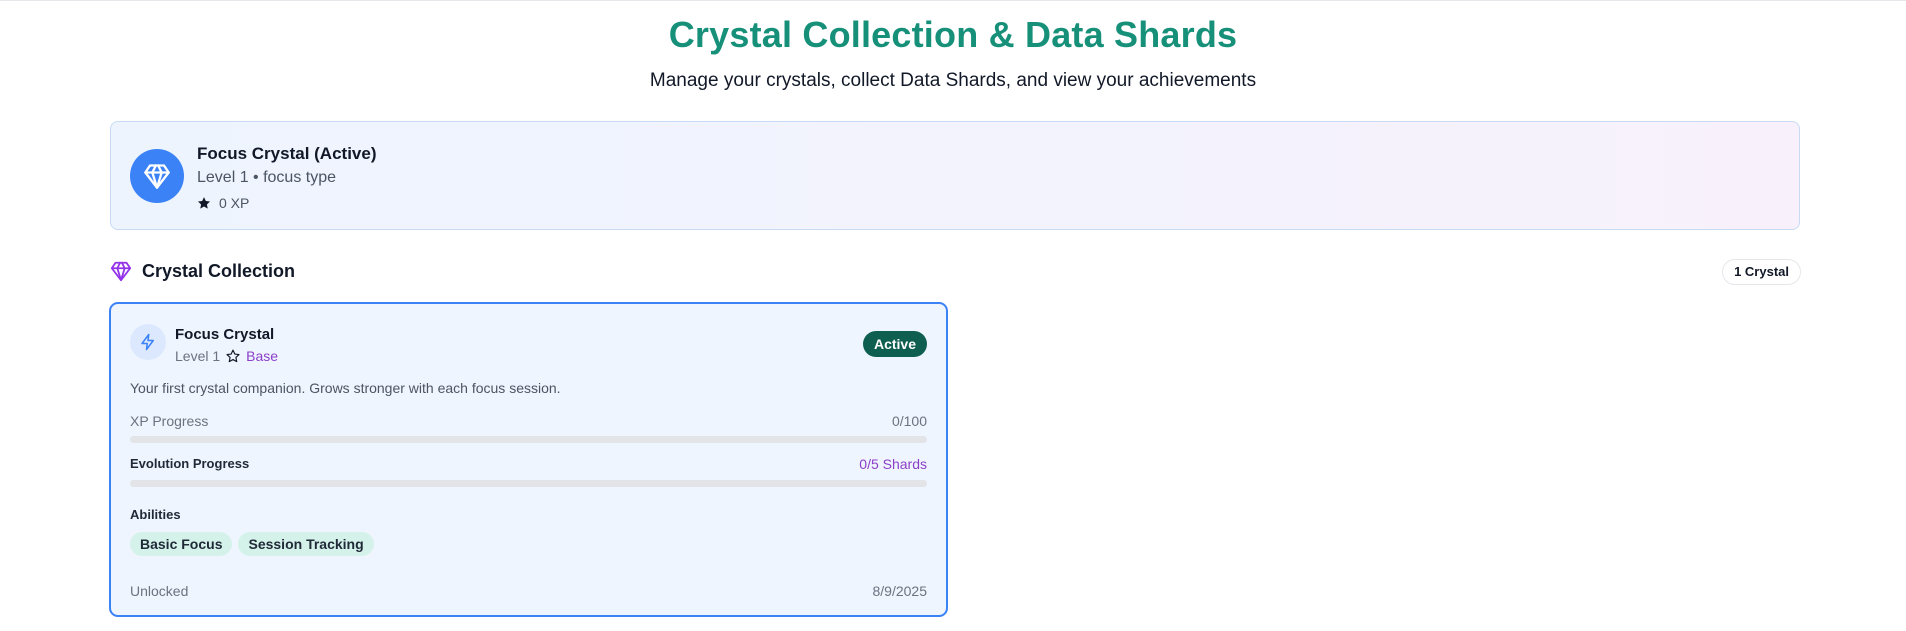 The image size is (1906, 631). I want to click on collection-header: Crystal Collection, so click(202, 271).